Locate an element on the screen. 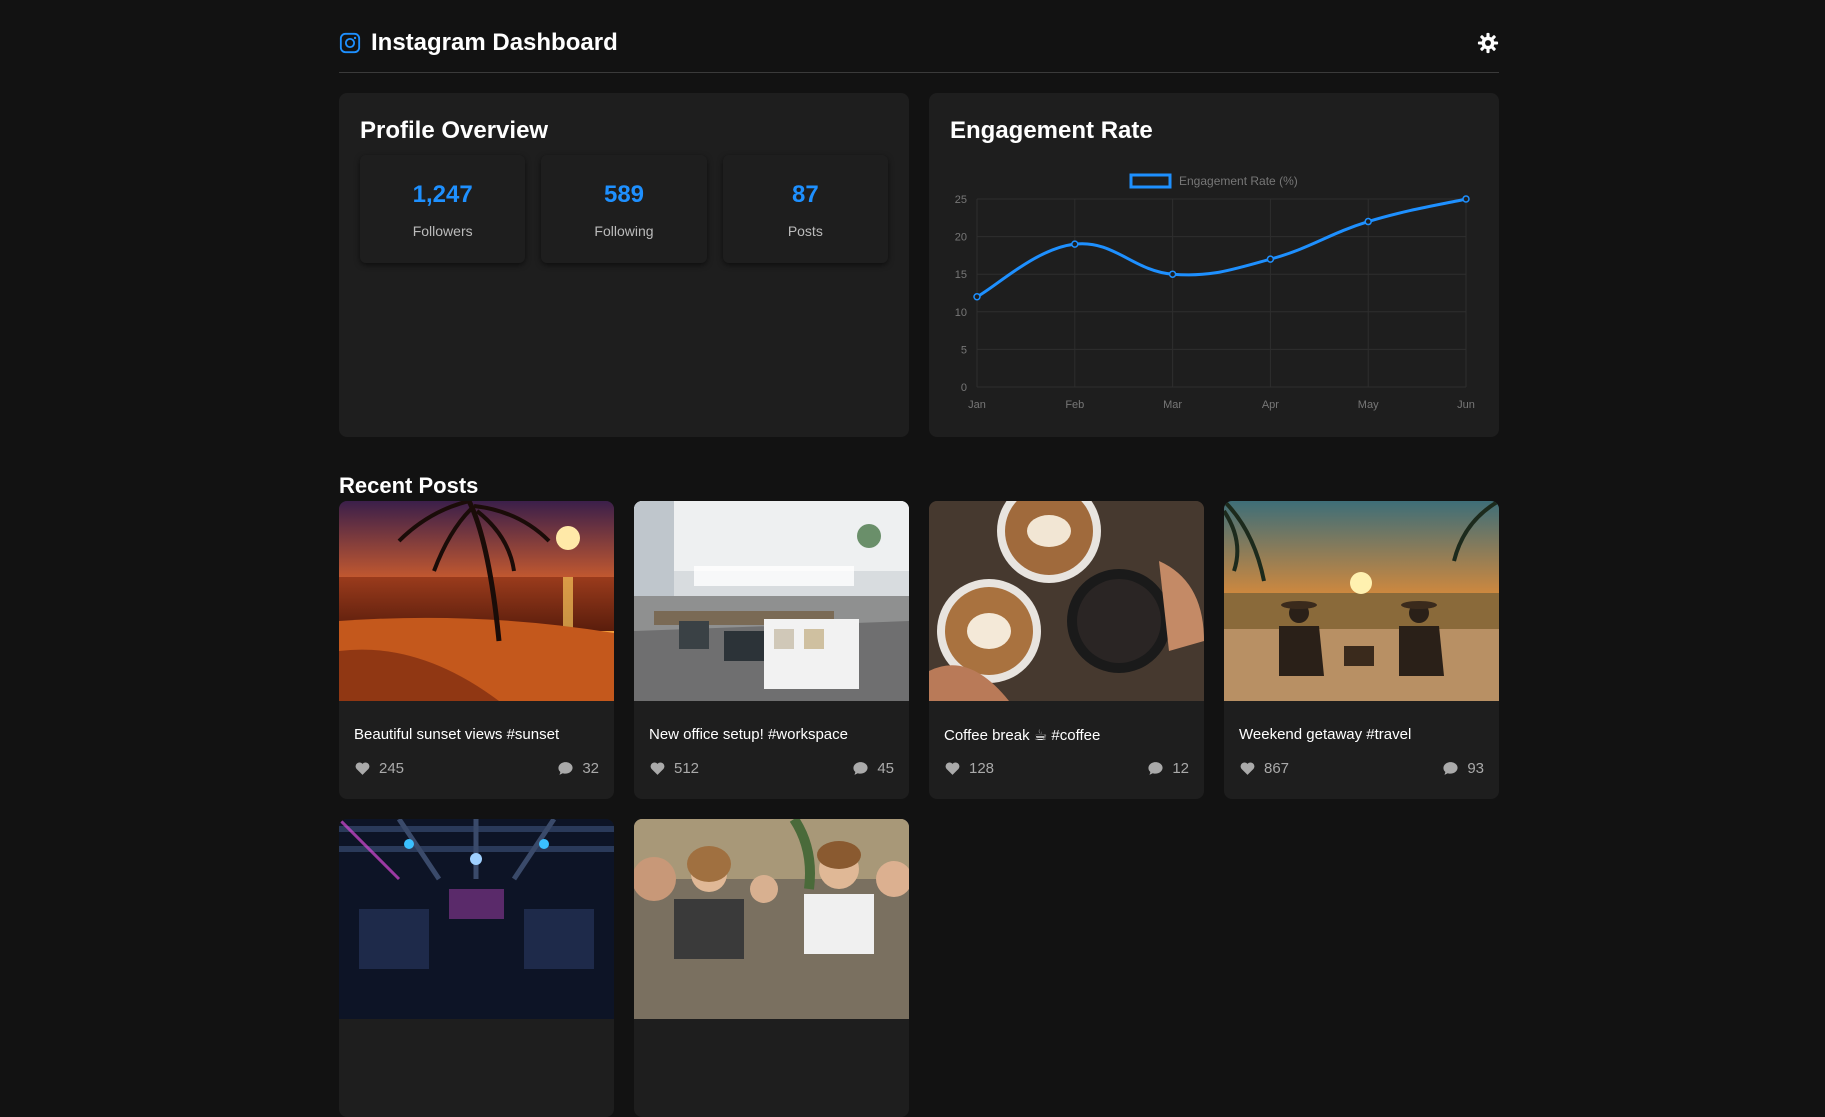 This screenshot has width=1825, height=1117. stat-value: 87 is located at coordinates (805, 194).